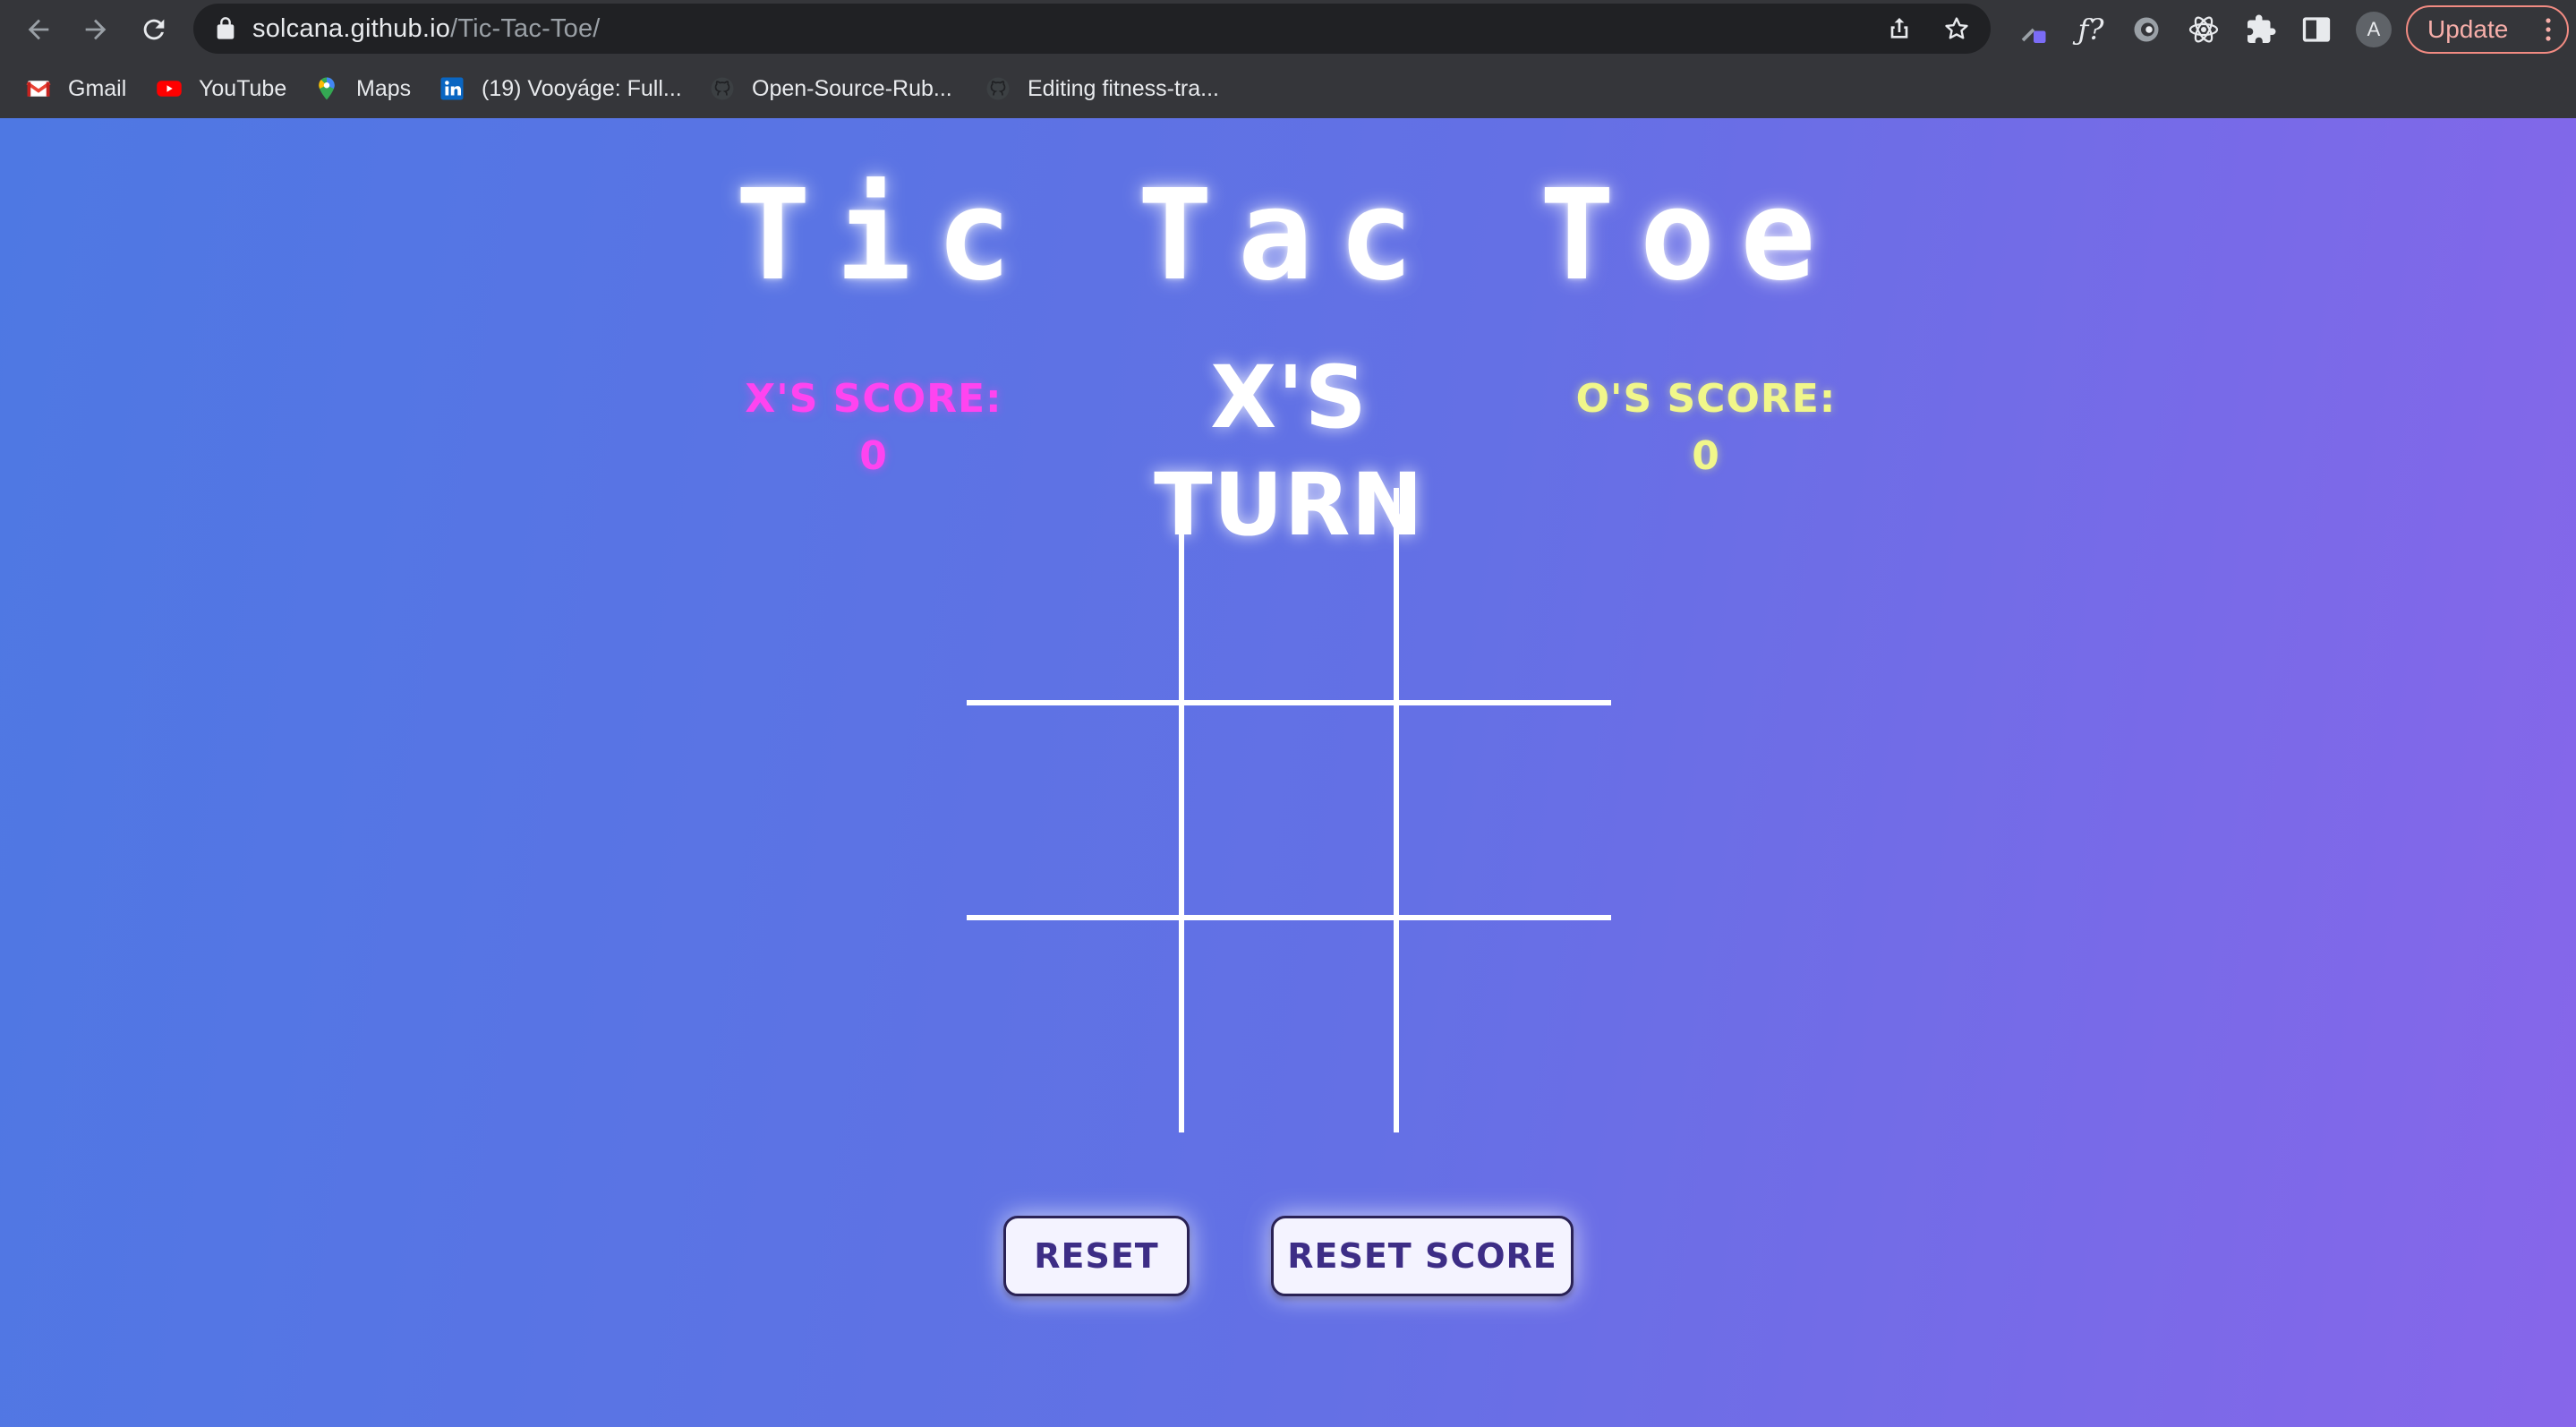  I want to click on more-vertical-icon, so click(2548, 30).